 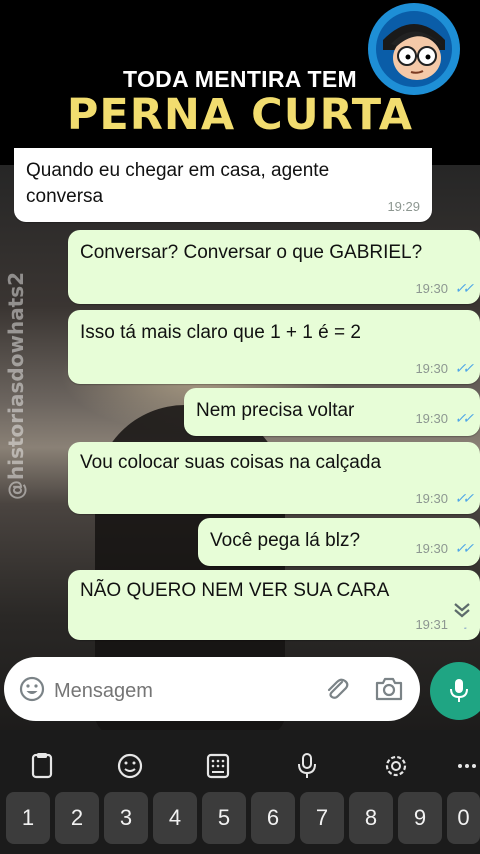 I want to click on mascot-logo, so click(x=414, y=49).